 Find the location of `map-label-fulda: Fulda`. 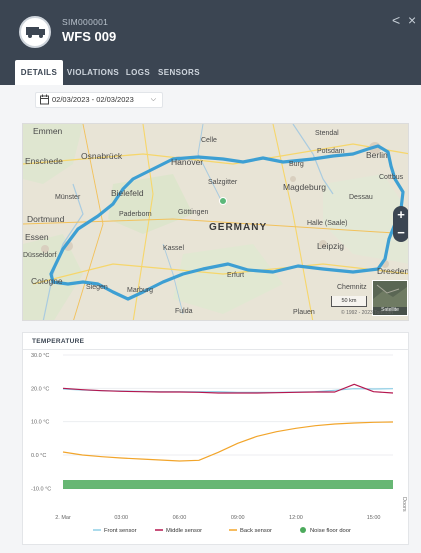

map-label-fulda: Fulda is located at coordinates (184, 311).